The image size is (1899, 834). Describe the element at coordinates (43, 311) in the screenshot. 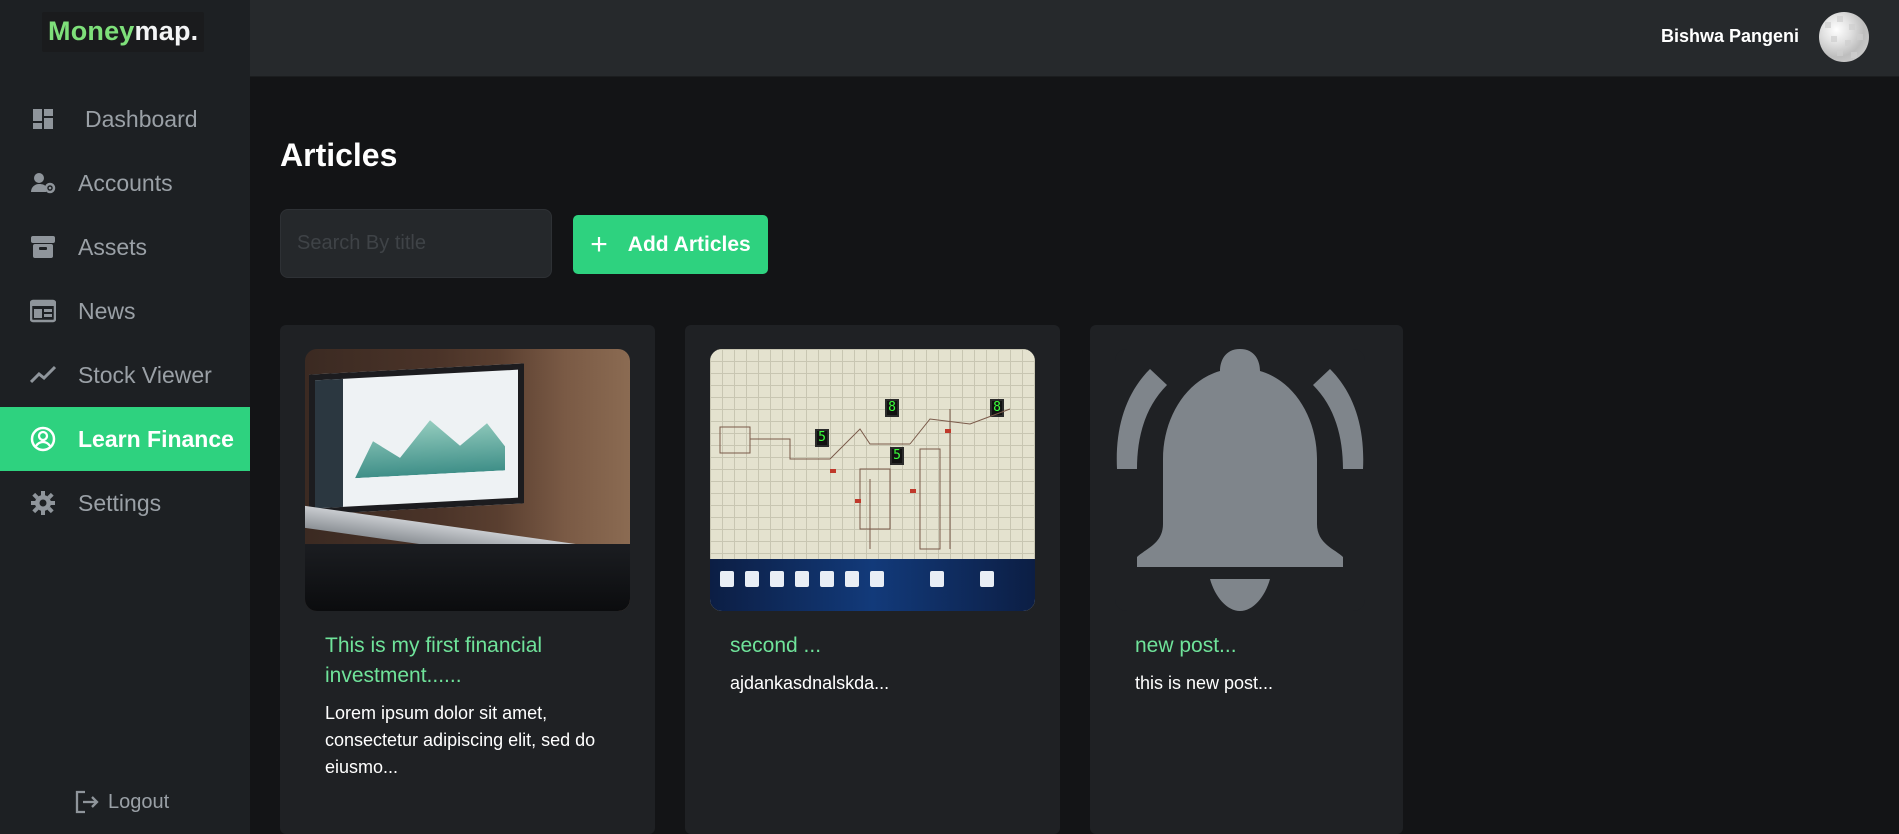

I see `newspaper-icon` at that location.